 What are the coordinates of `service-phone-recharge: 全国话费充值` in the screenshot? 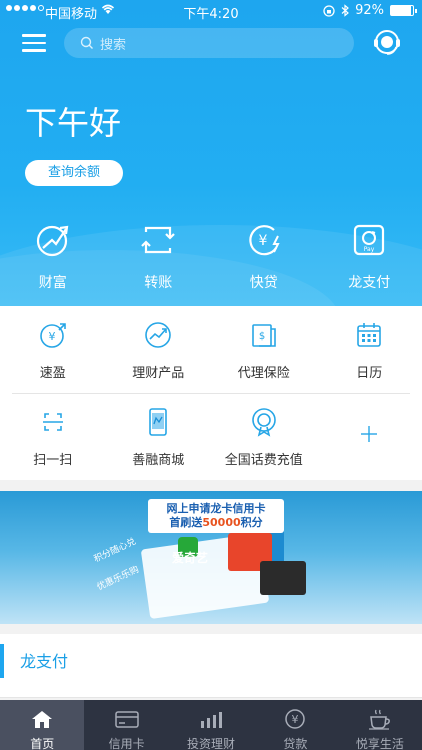 It's located at (264, 436).